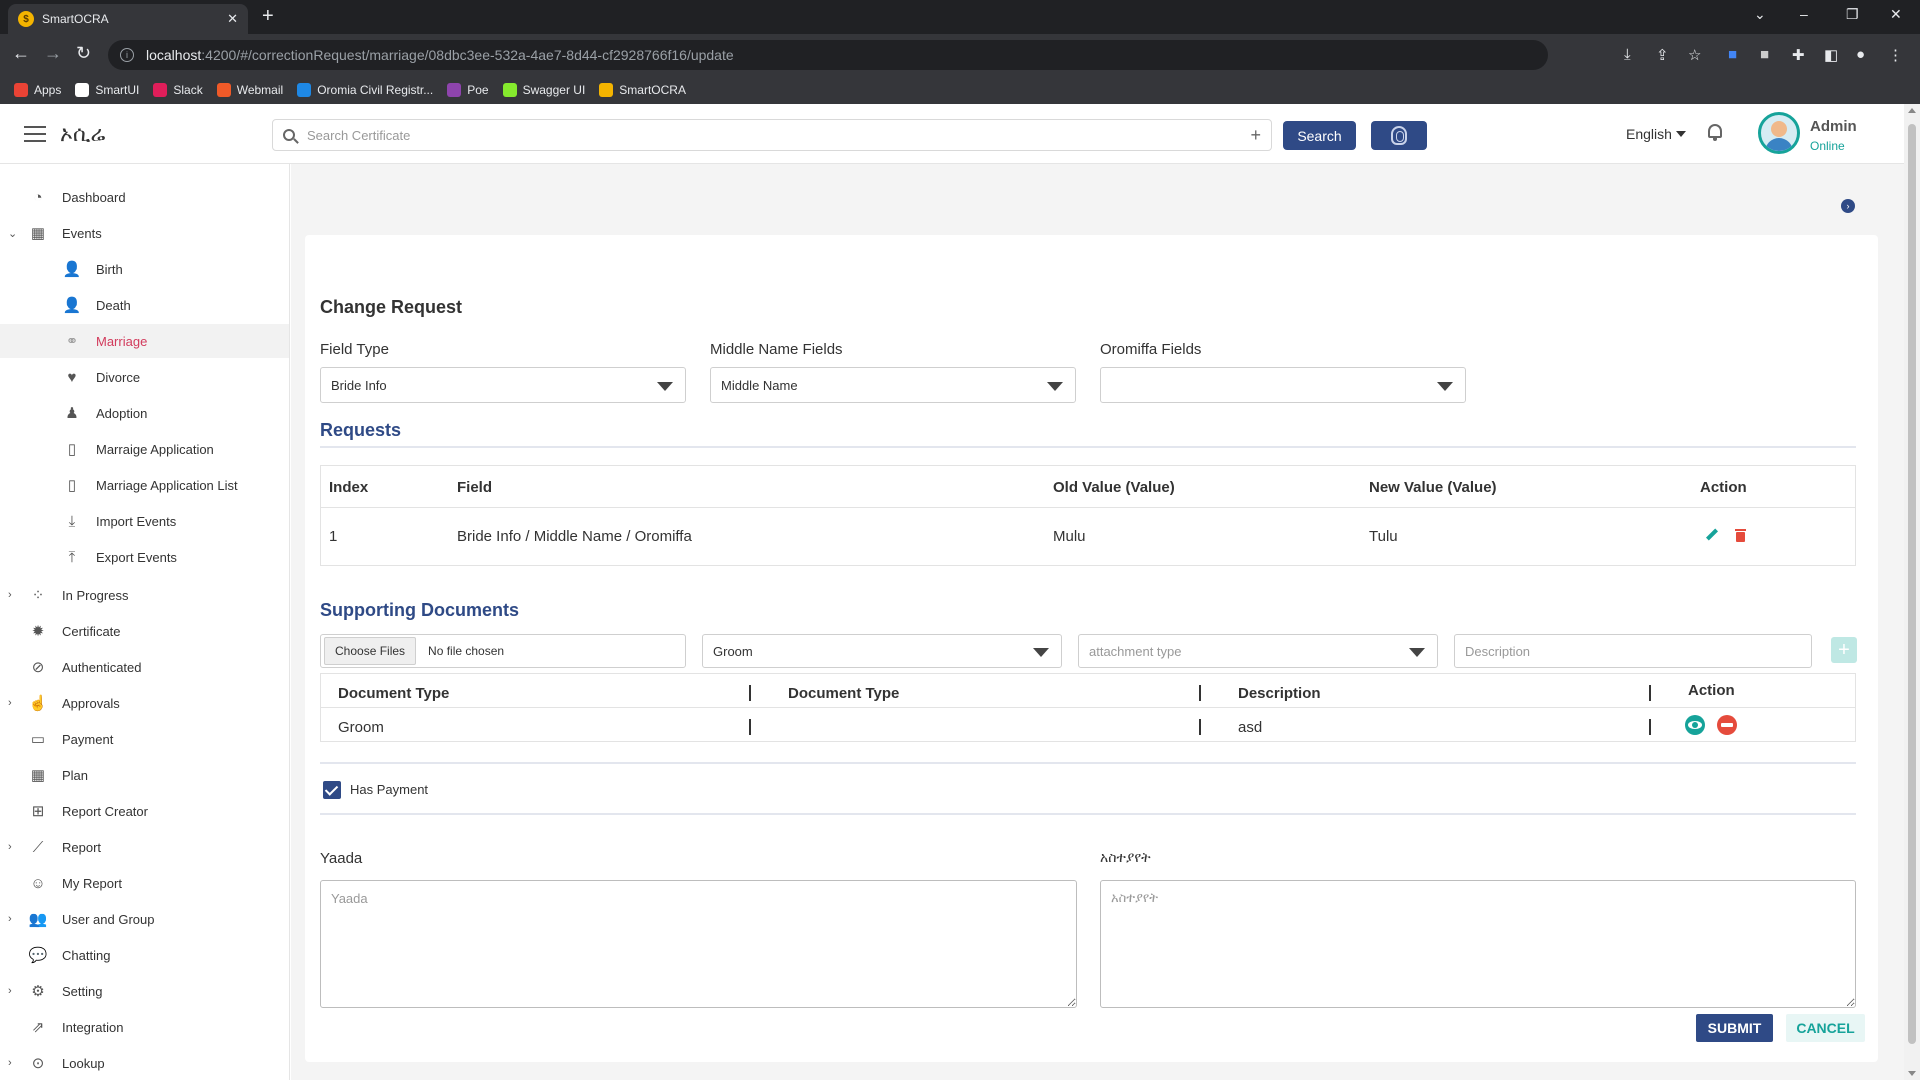 The height and width of the screenshot is (1080, 1920). I want to click on cancel-button: CANCEL, so click(1825, 1028).